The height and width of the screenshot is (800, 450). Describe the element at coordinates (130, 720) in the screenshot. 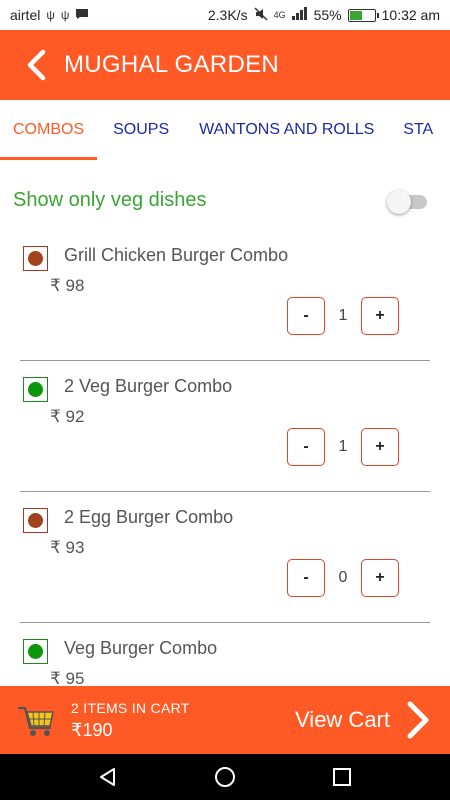

I see `cart-summary: 2 ITEMS IN CART ₹190` at that location.